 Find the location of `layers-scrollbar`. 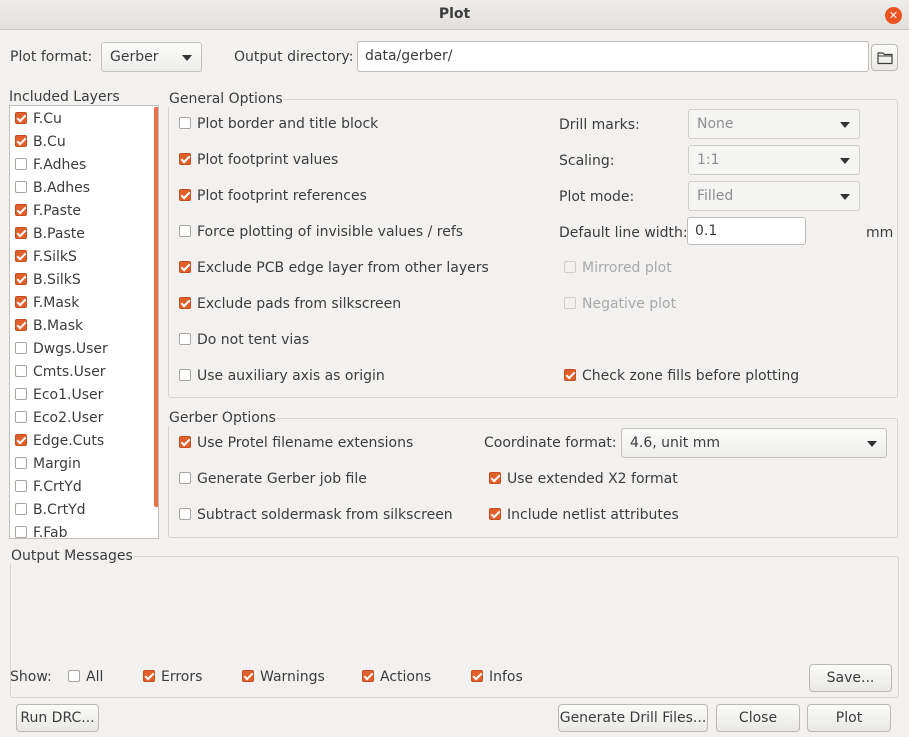

layers-scrollbar is located at coordinates (156, 307).